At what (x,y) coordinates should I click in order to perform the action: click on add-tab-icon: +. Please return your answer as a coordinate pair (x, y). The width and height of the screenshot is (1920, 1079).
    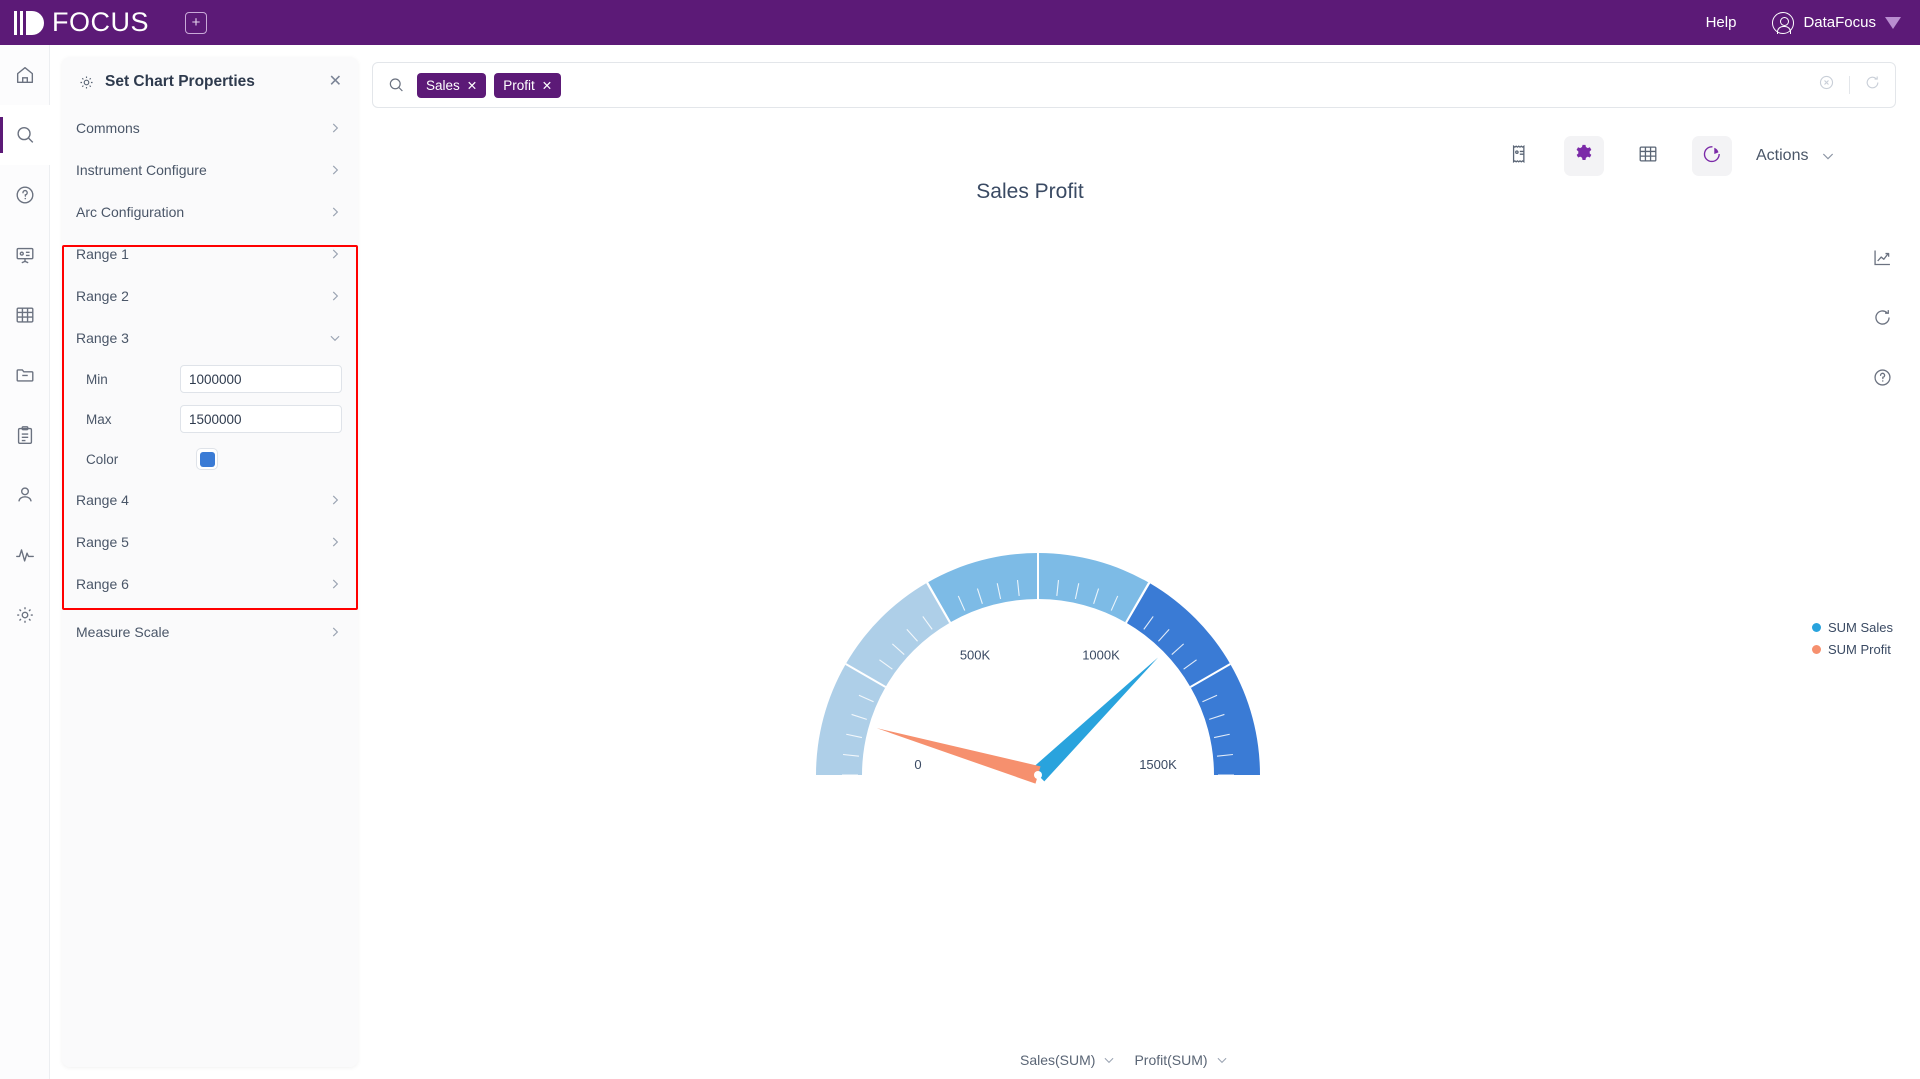
    Looking at the image, I should click on (196, 22).